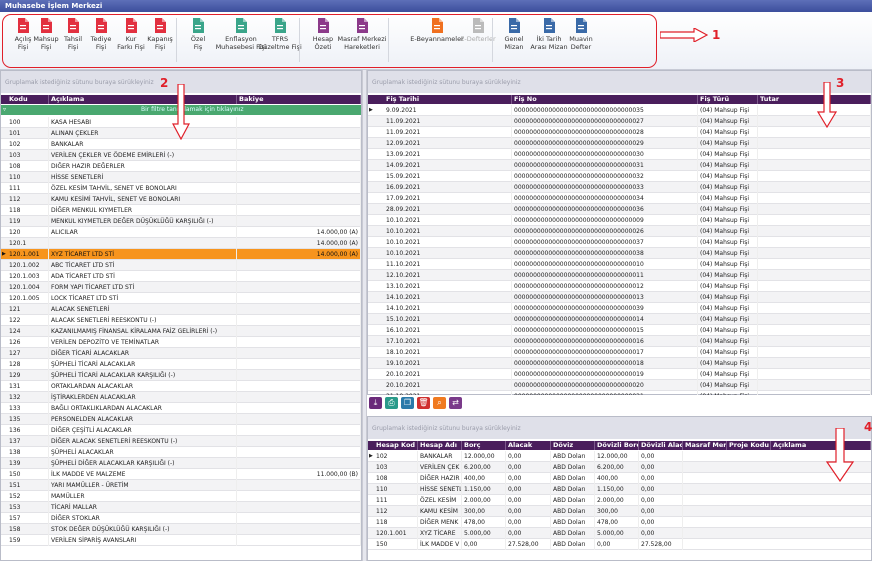 The width and height of the screenshot is (872, 561). Describe the element at coordinates (181, 463) in the screenshot. I see `table-row: 139 ŞÜPHELİ DİĞER ALACAKLAR KARŞILIĞI (-)` at that location.